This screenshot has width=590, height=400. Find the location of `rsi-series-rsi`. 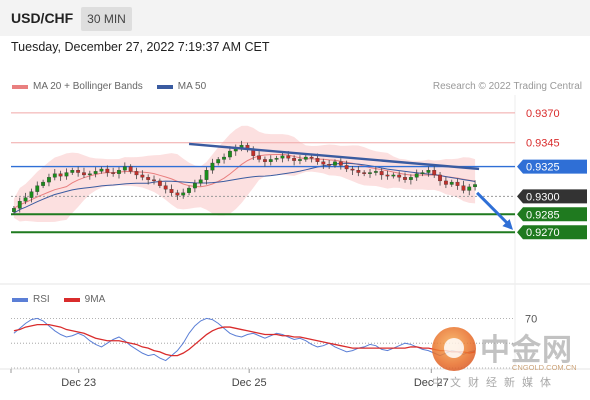

rsi-series-rsi is located at coordinates (244, 339).